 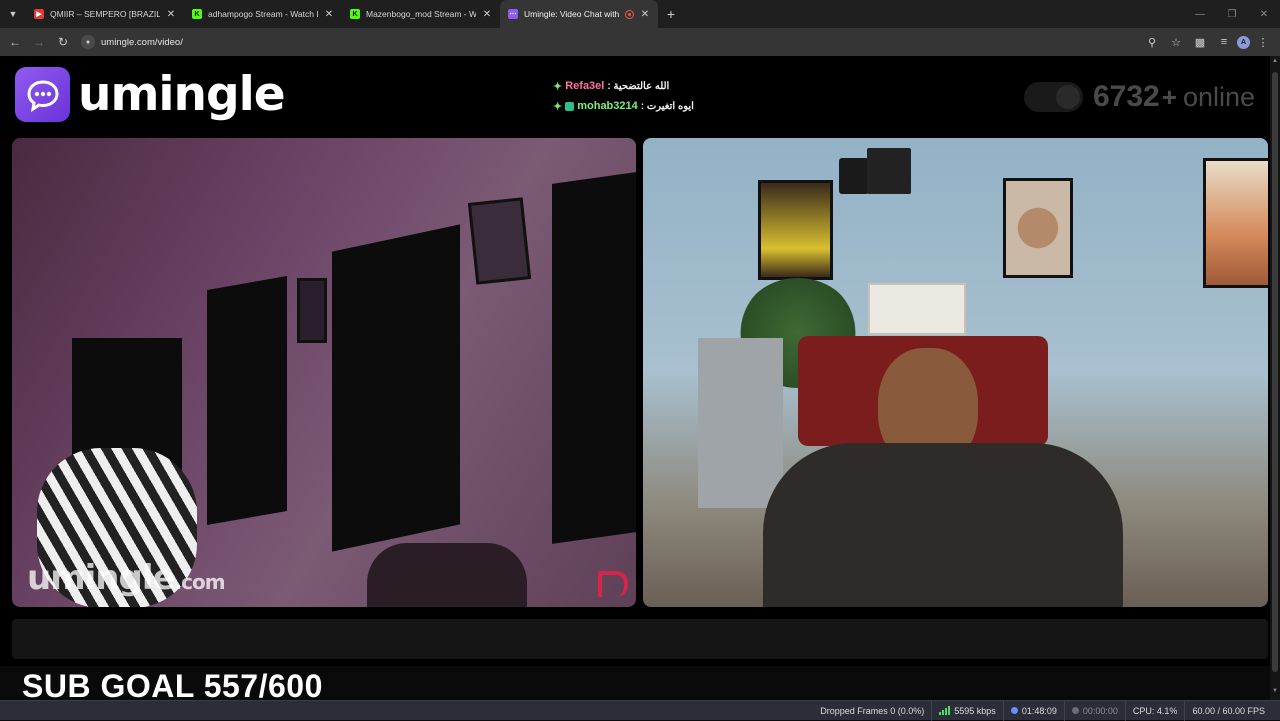 I want to click on dropped-frames: Dropped Frames 0 (0.0%), so click(x=872, y=710).